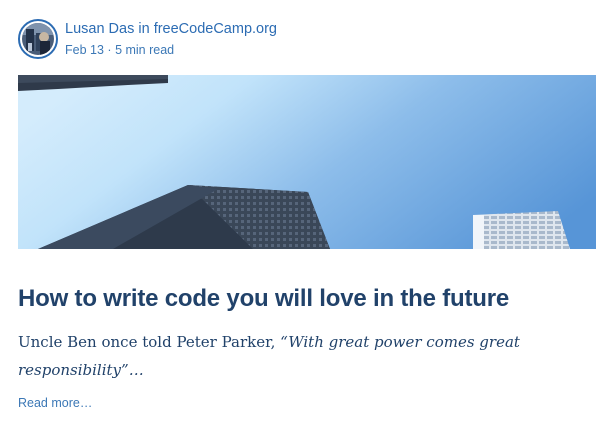  What do you see at coordinates (99, 29) in the screenshot?
I see `author-link: Lusan Das` at bounding box center [99, 29].